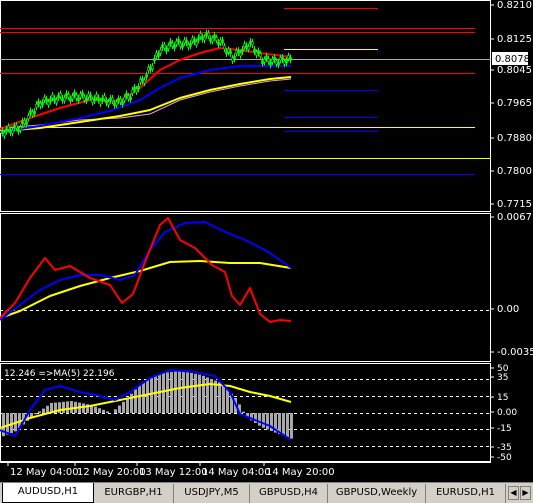 The image size is (533, 503). I want to click on osc1-tick-label: 0.0067, so click(514, 217).